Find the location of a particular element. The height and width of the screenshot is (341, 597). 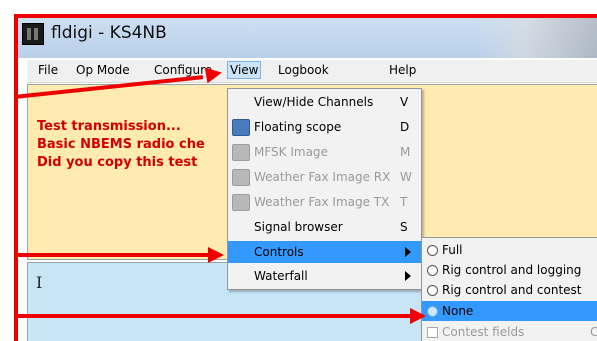

scope-icon is located at coordinates (241, 127).